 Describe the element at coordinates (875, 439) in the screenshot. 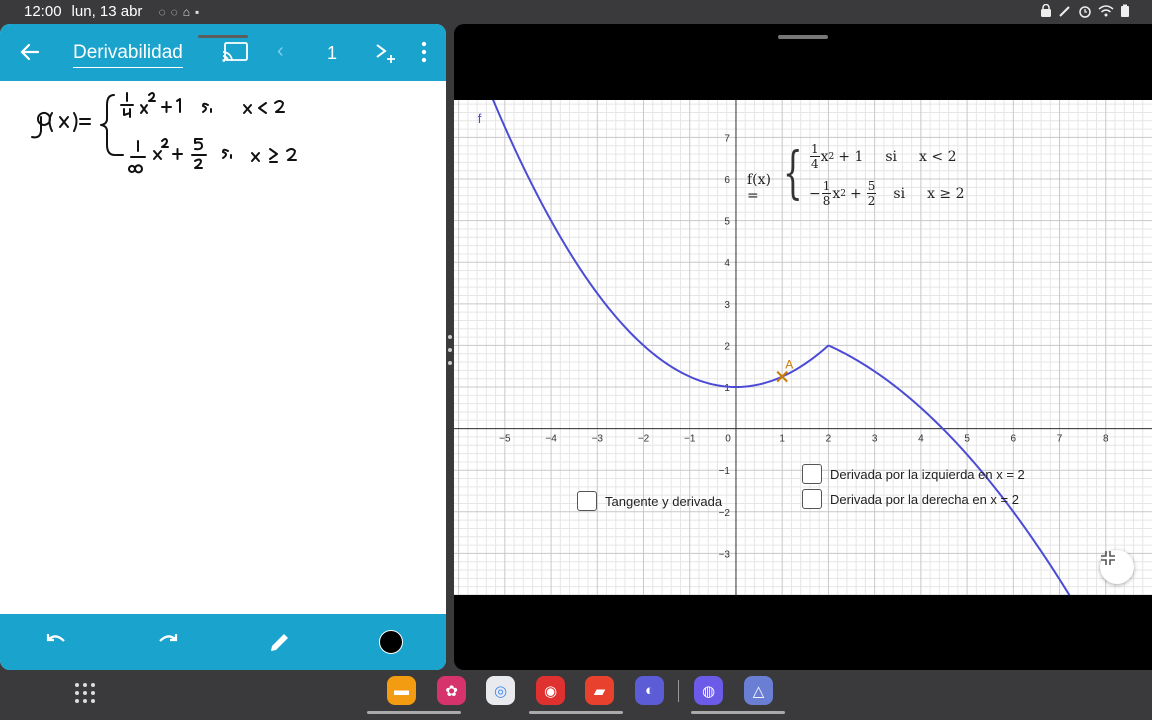

I see `x-tick-label: 3` at that location.